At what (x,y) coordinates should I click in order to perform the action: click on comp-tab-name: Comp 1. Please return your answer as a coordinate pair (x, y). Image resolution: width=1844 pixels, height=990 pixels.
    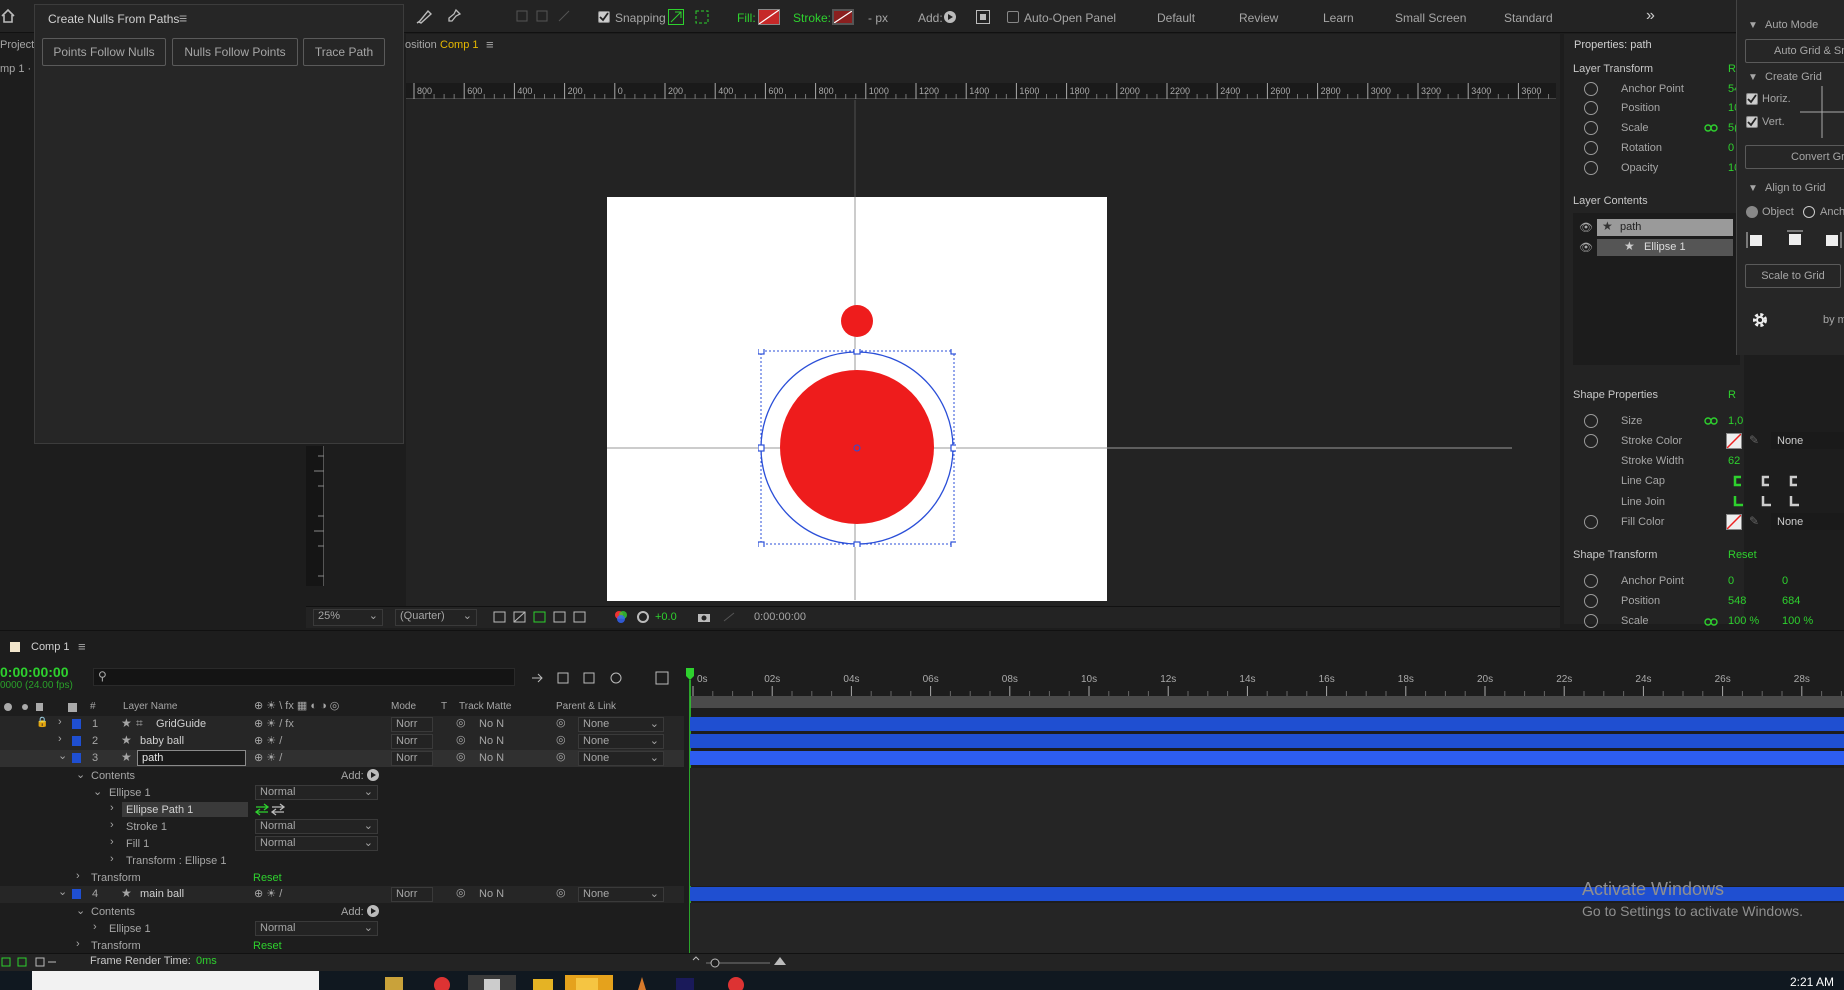
    Looking at the image, I should click on (459, 45).